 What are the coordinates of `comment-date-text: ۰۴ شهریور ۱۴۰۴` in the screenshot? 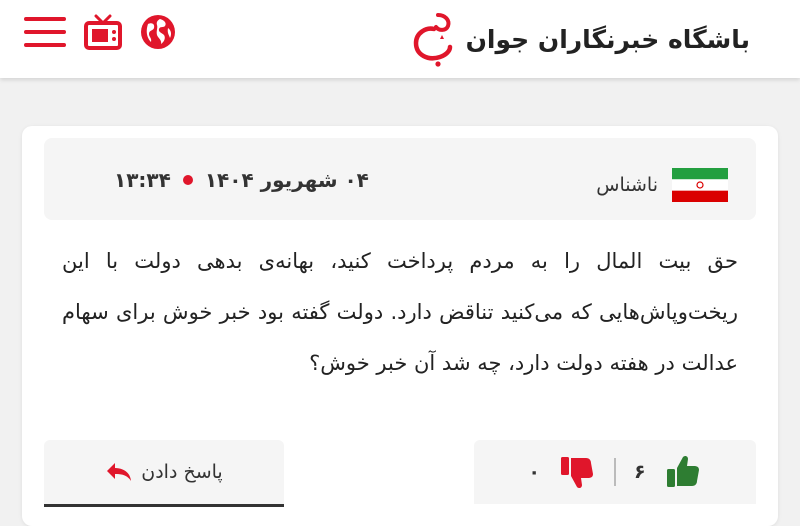 It's located at (286, 180).